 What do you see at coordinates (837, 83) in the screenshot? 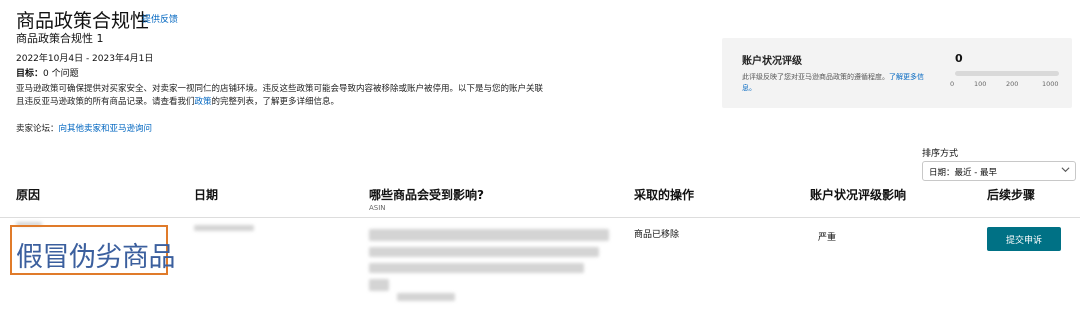
I see `health-description: 此评级反映了您对亚马逊商品政策的遵循程度。了解更多信息。` at bounding box center [837, 83].